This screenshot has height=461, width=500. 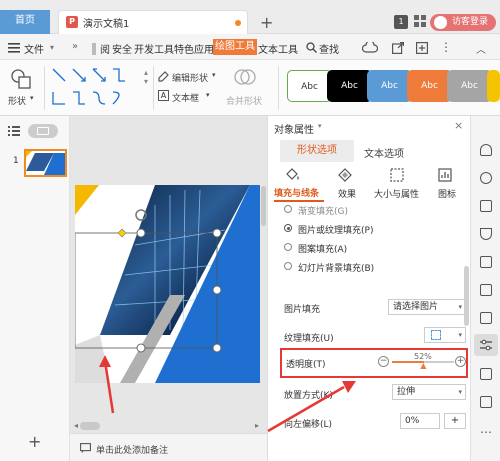 What do you see at coordinates (309, 86) in the screenshot?
I see `style-preset-1: Abc` at bounding box center [309, 86].